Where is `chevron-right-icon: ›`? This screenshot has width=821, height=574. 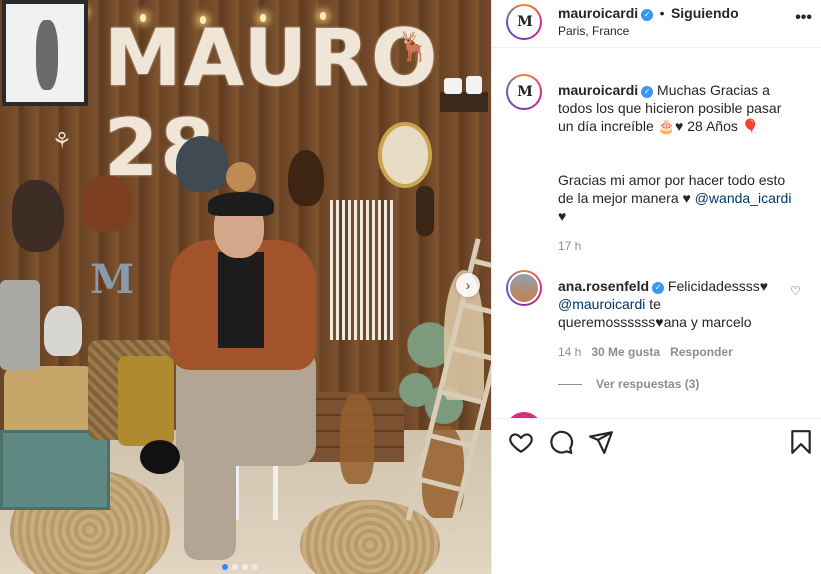
chevron-right-icon: › is located at coordinates (468, 285).